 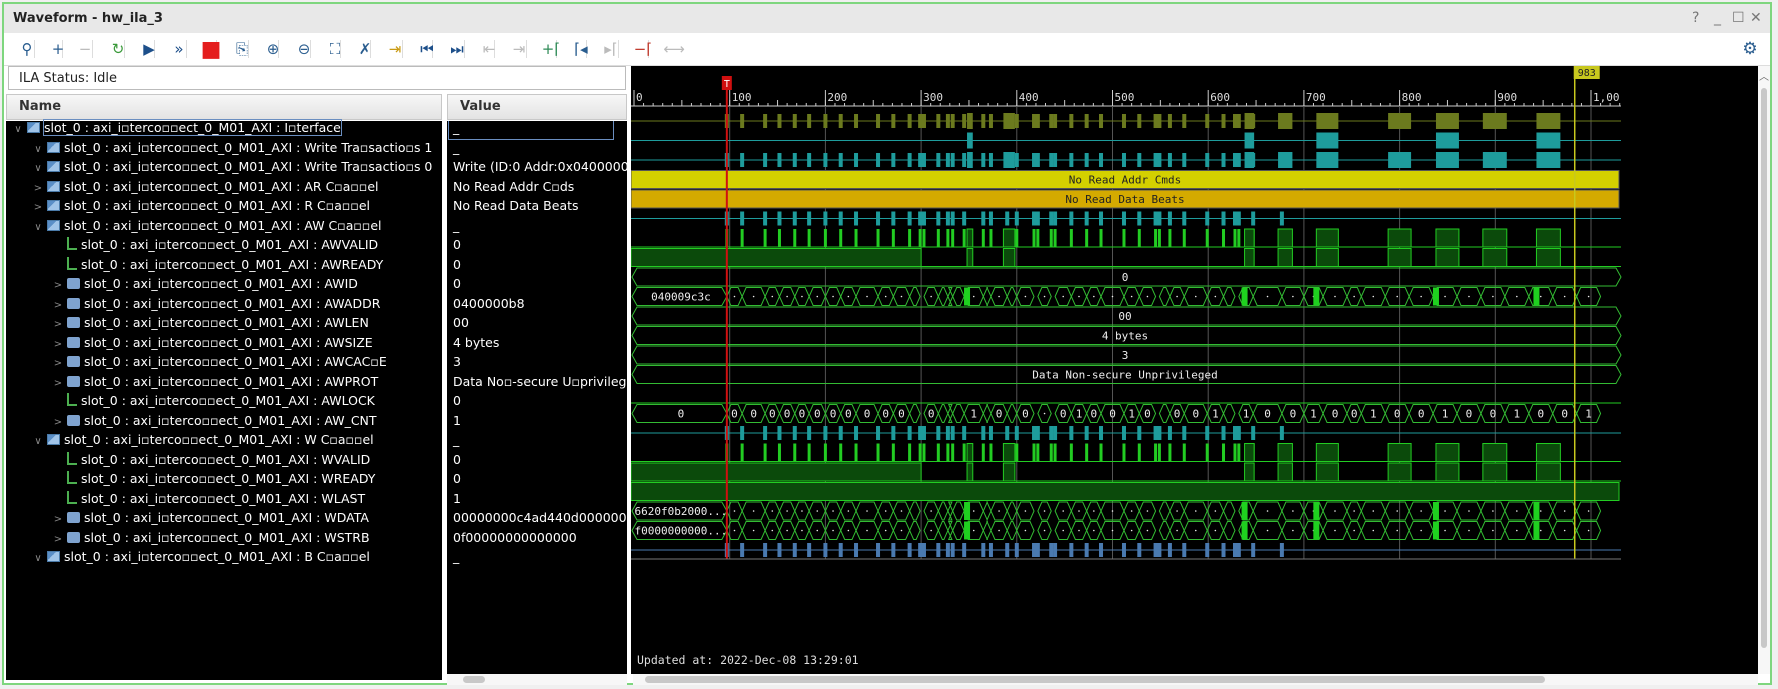 What do you see at coordinates (537, 107) in the screenshot?
I see `value-column-header: Value` at bounding box center [537, 107].